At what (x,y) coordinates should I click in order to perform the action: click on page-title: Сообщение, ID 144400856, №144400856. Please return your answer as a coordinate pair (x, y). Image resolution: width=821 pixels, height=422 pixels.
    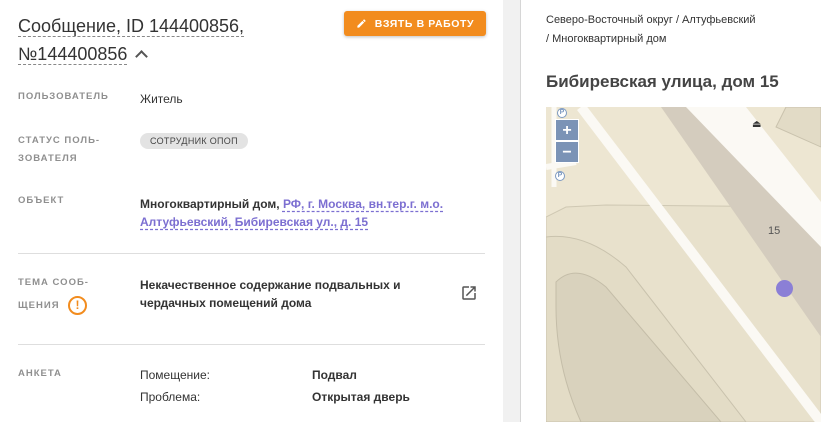
    Looking at the image, I should click on (163, 40).